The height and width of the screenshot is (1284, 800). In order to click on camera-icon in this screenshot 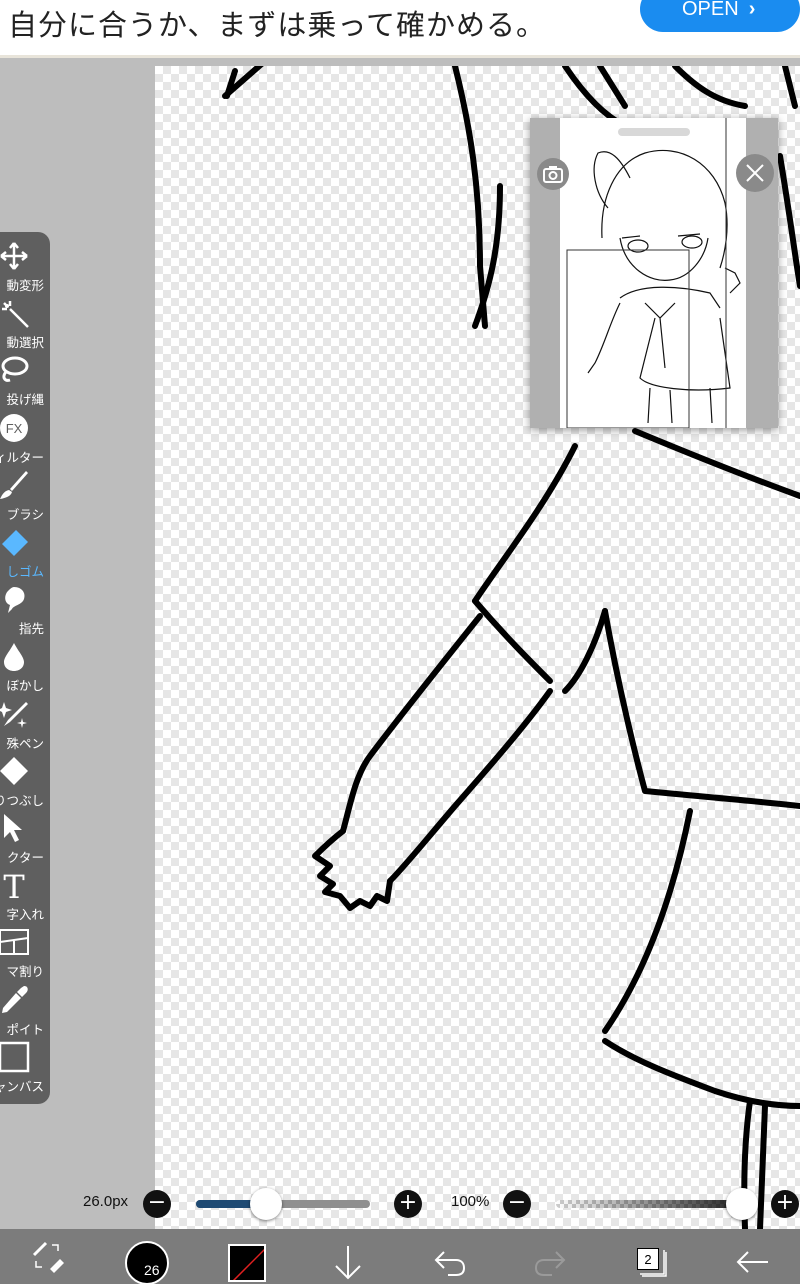, I will do `click(553, 174)`.